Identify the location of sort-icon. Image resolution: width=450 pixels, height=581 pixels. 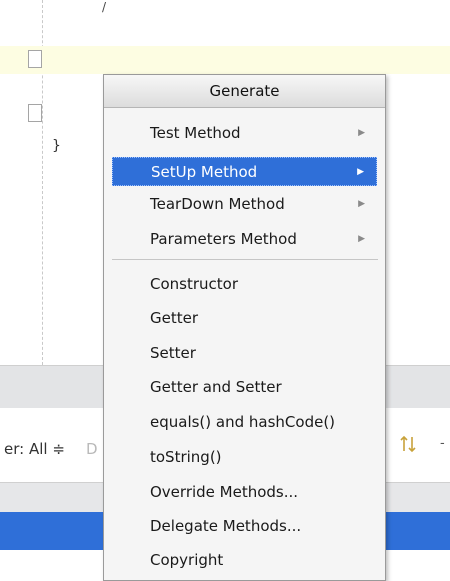
(409, 445).